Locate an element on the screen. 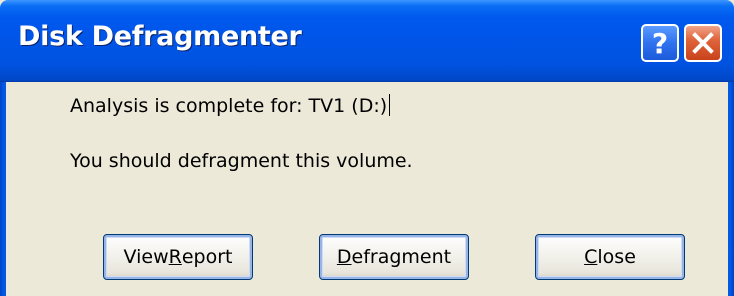  text-caret is located at coordinates (390, 105).